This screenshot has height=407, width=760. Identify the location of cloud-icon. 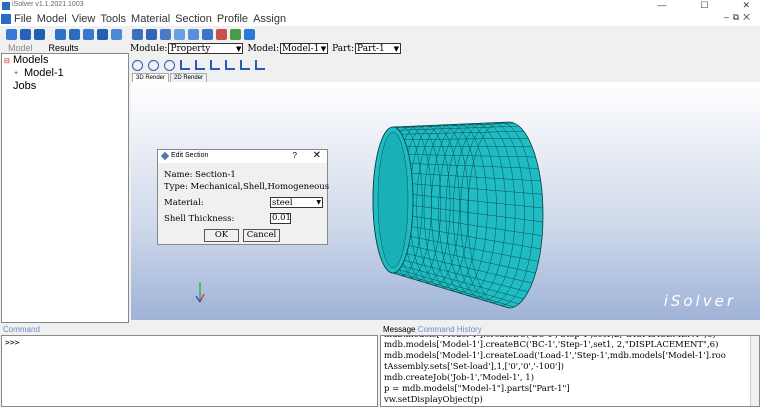
(235, 34).